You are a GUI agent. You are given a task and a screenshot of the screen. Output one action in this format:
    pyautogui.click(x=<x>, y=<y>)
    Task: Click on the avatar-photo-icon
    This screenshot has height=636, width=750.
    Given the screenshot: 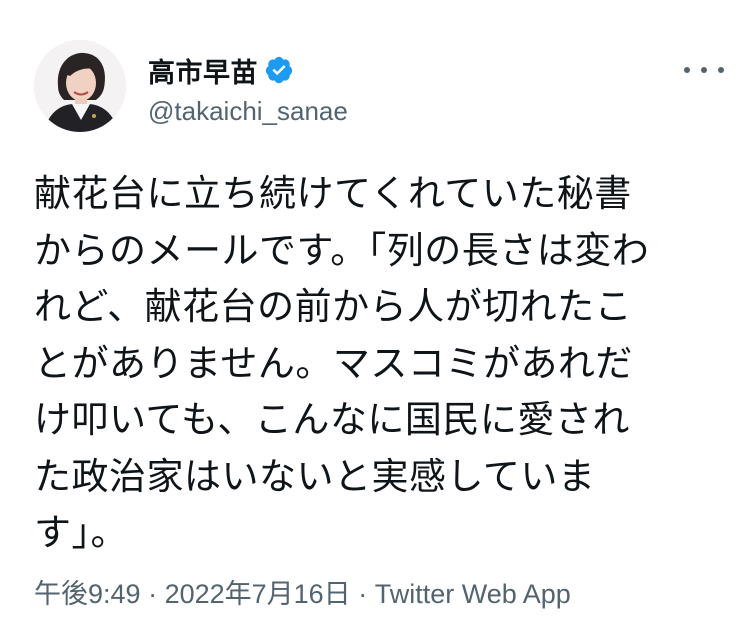 What is the action you would take?
    pyautogui.click(x=80, y=86)
    